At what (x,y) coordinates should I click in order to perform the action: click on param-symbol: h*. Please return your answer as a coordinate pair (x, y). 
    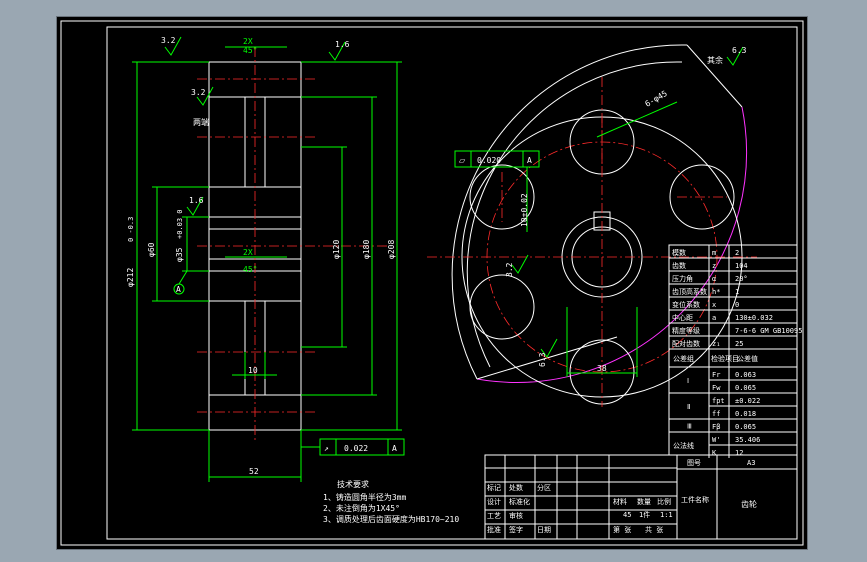
    Looking at the image, I should click on (716, 292).